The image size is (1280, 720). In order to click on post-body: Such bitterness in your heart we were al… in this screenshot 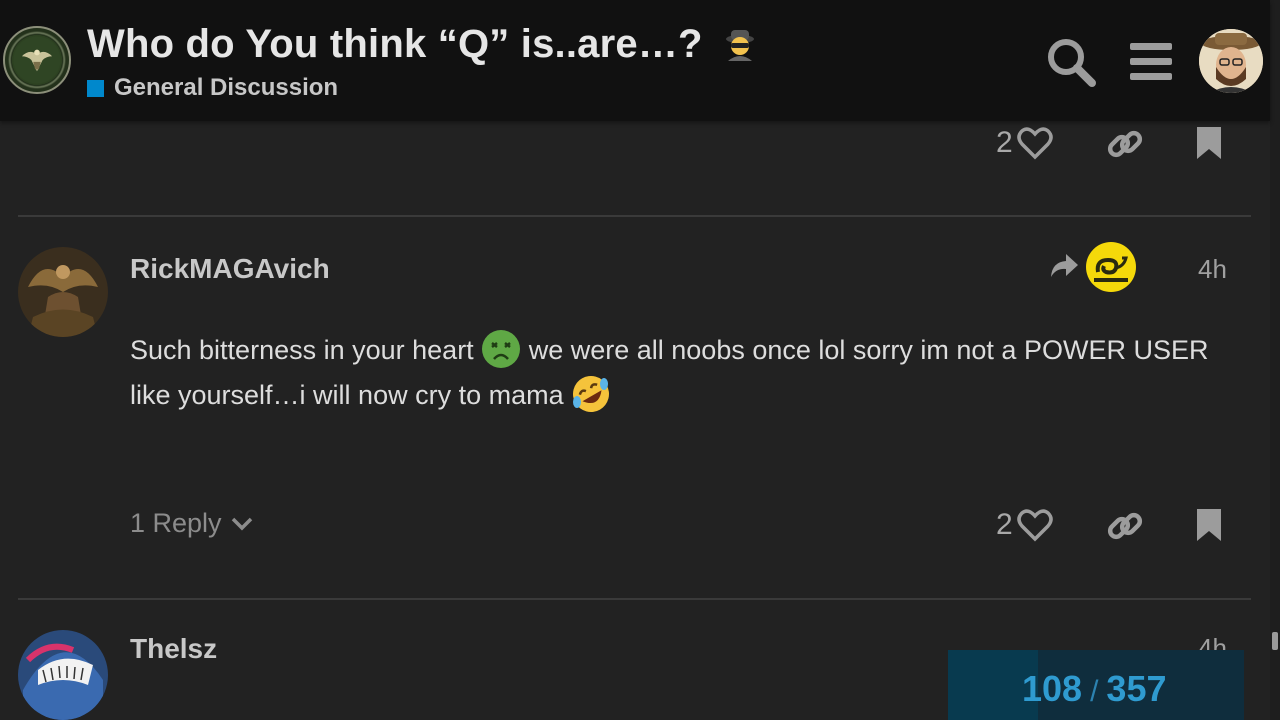, I will do `click(680, 373)`.